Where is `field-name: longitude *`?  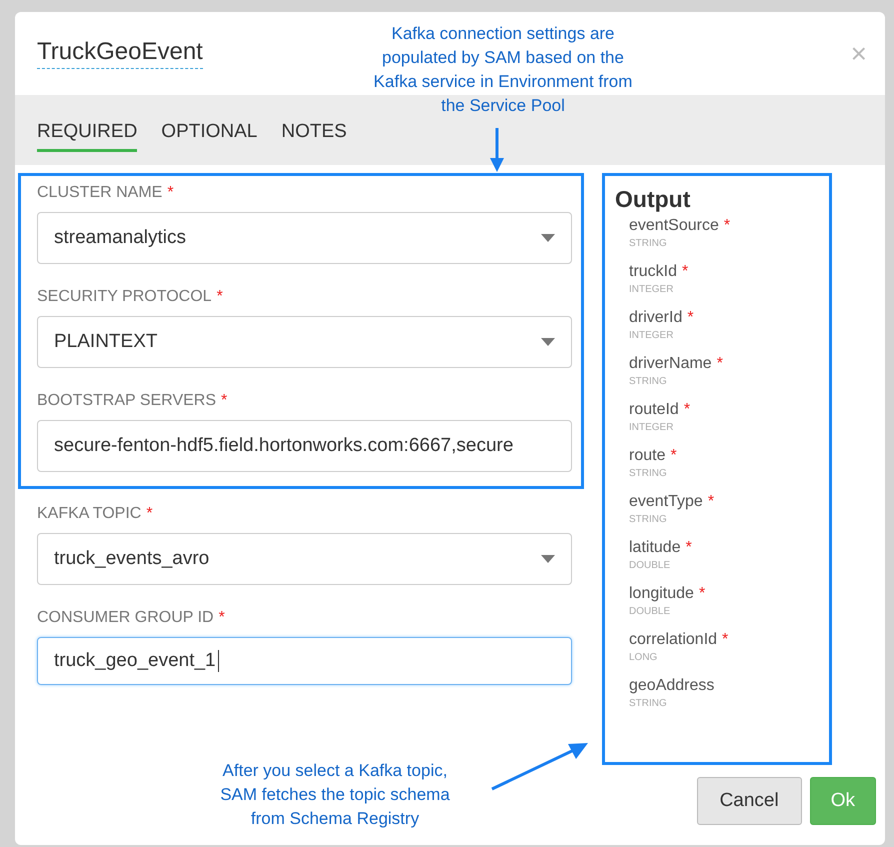
field-name: longitude * is located at coordinates (667, 594).